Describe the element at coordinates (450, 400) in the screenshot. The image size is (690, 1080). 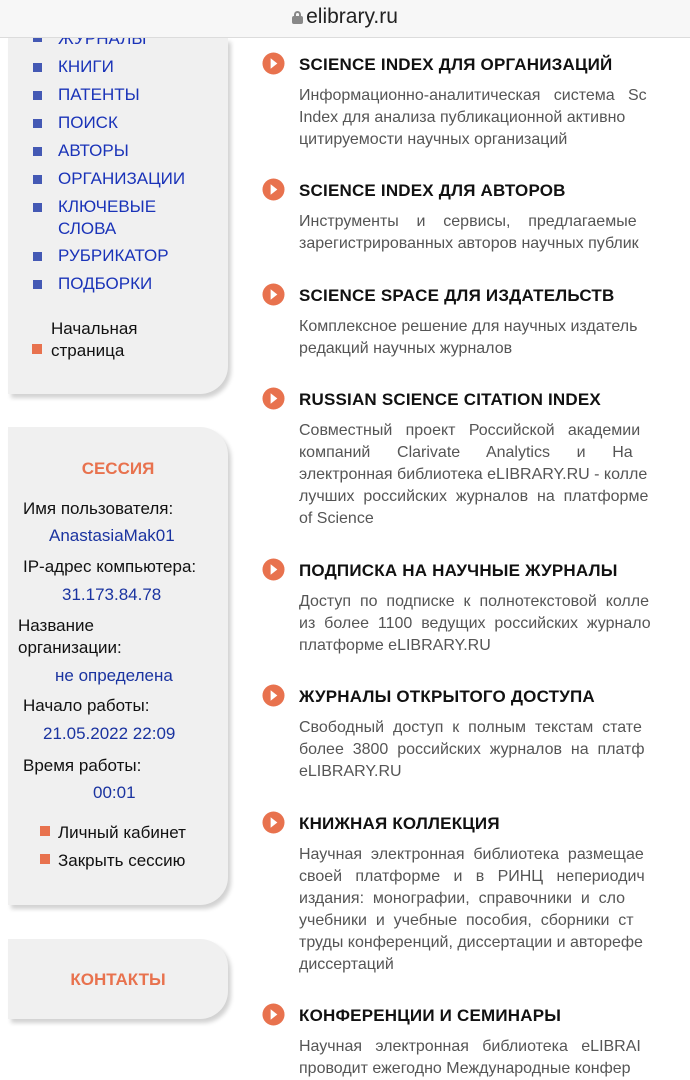
I see `item-title: RUSSIAN SCIENCE CITATION INDEX` at that location.